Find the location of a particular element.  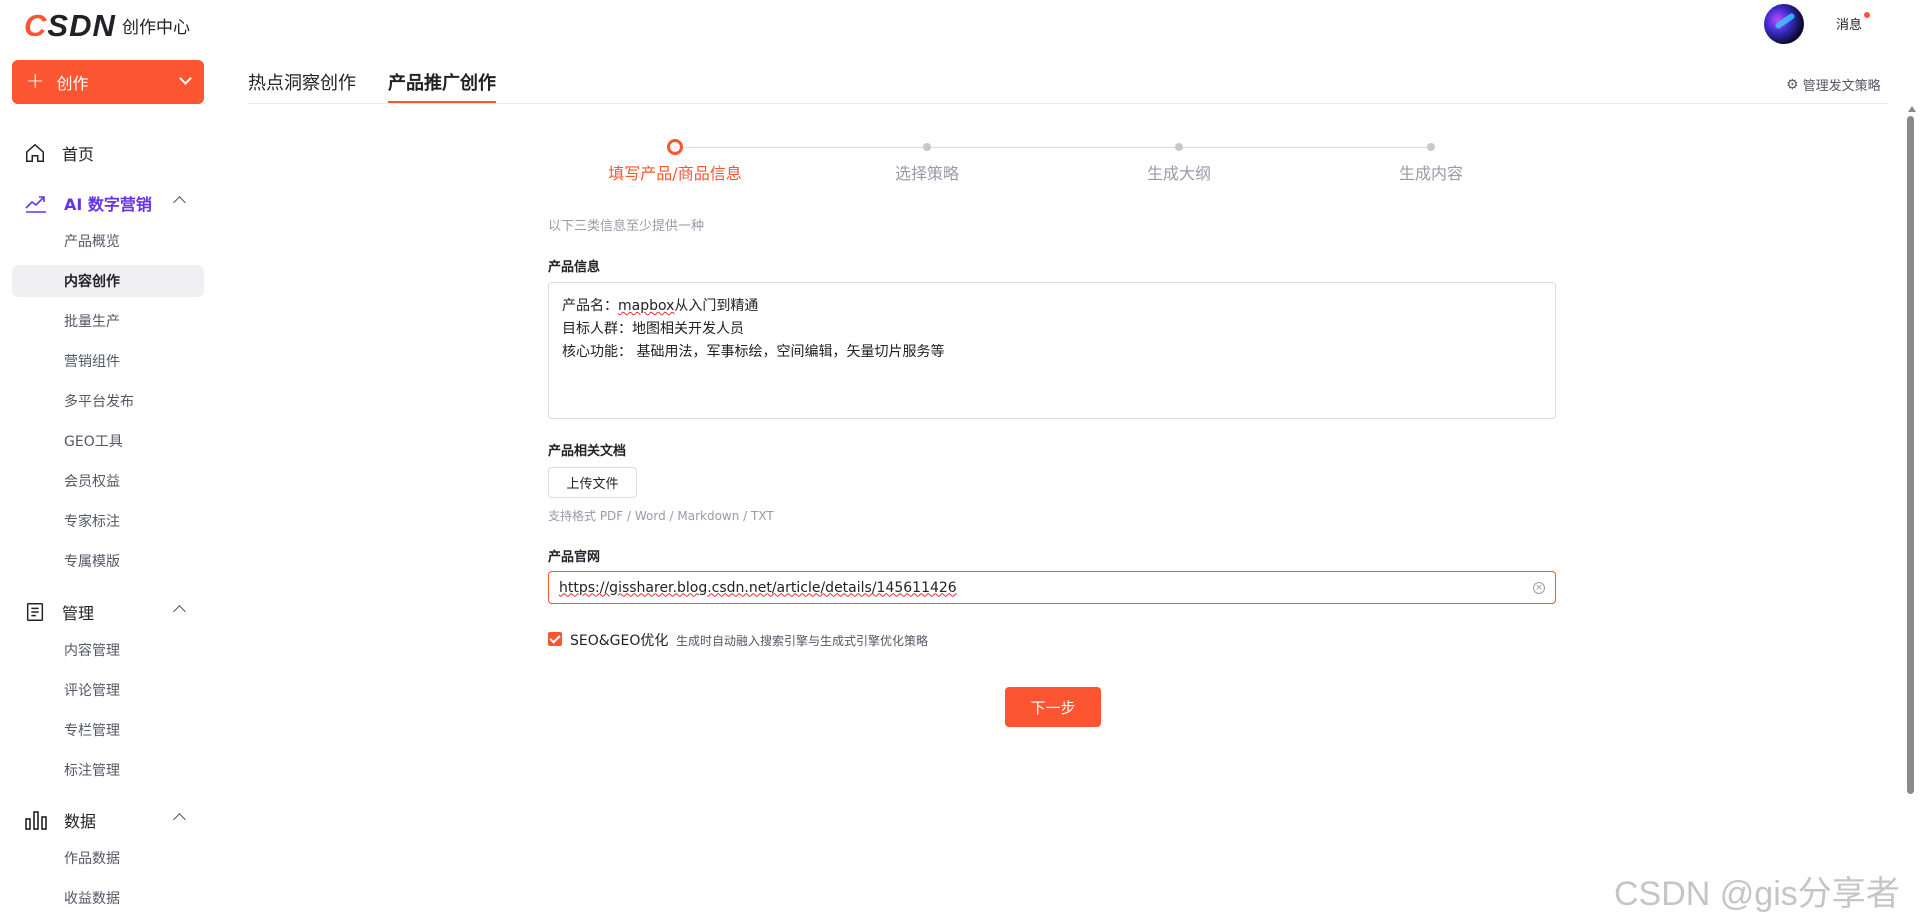

sidebar-item-works-data: 作品数据 is located at coordinates (92, 858).